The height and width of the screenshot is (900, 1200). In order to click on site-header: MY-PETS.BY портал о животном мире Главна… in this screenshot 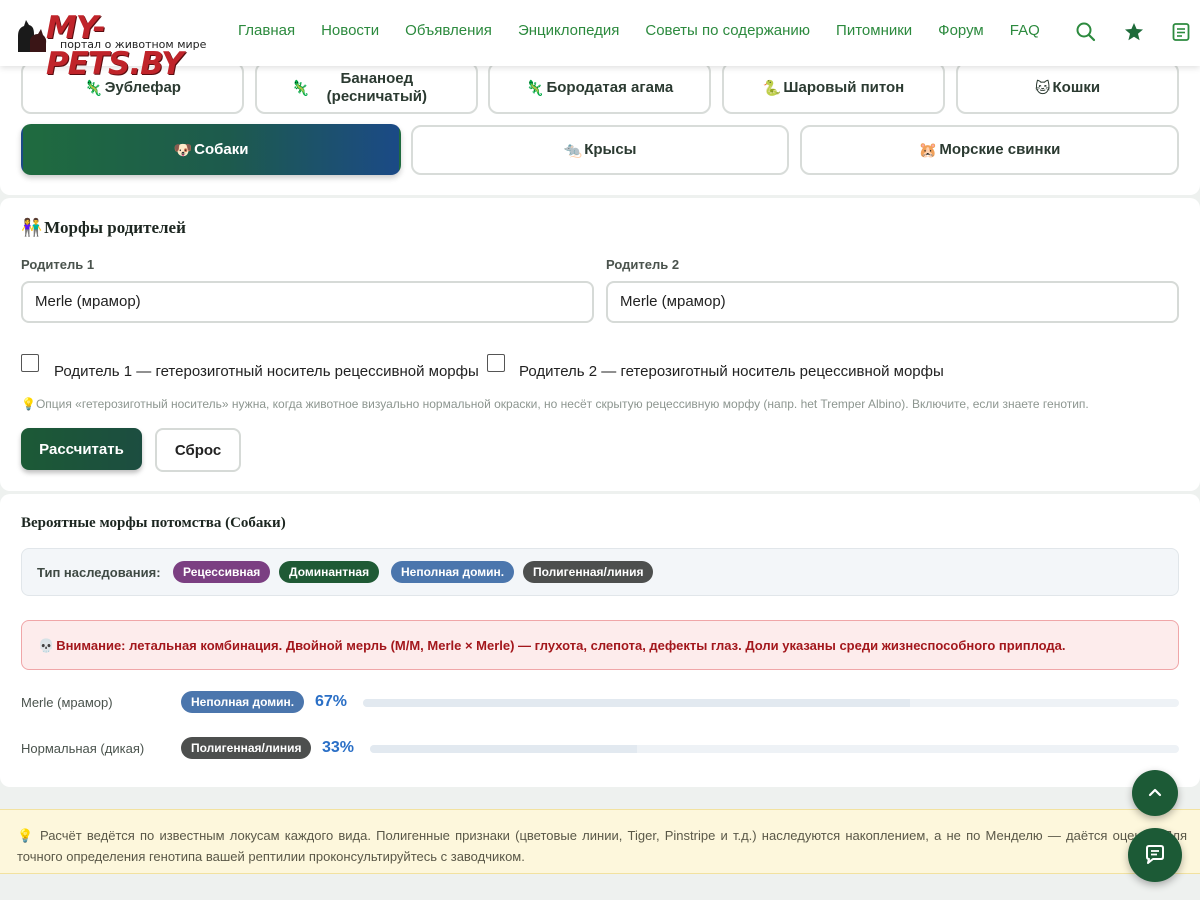, I will do `click(600, 41)`.